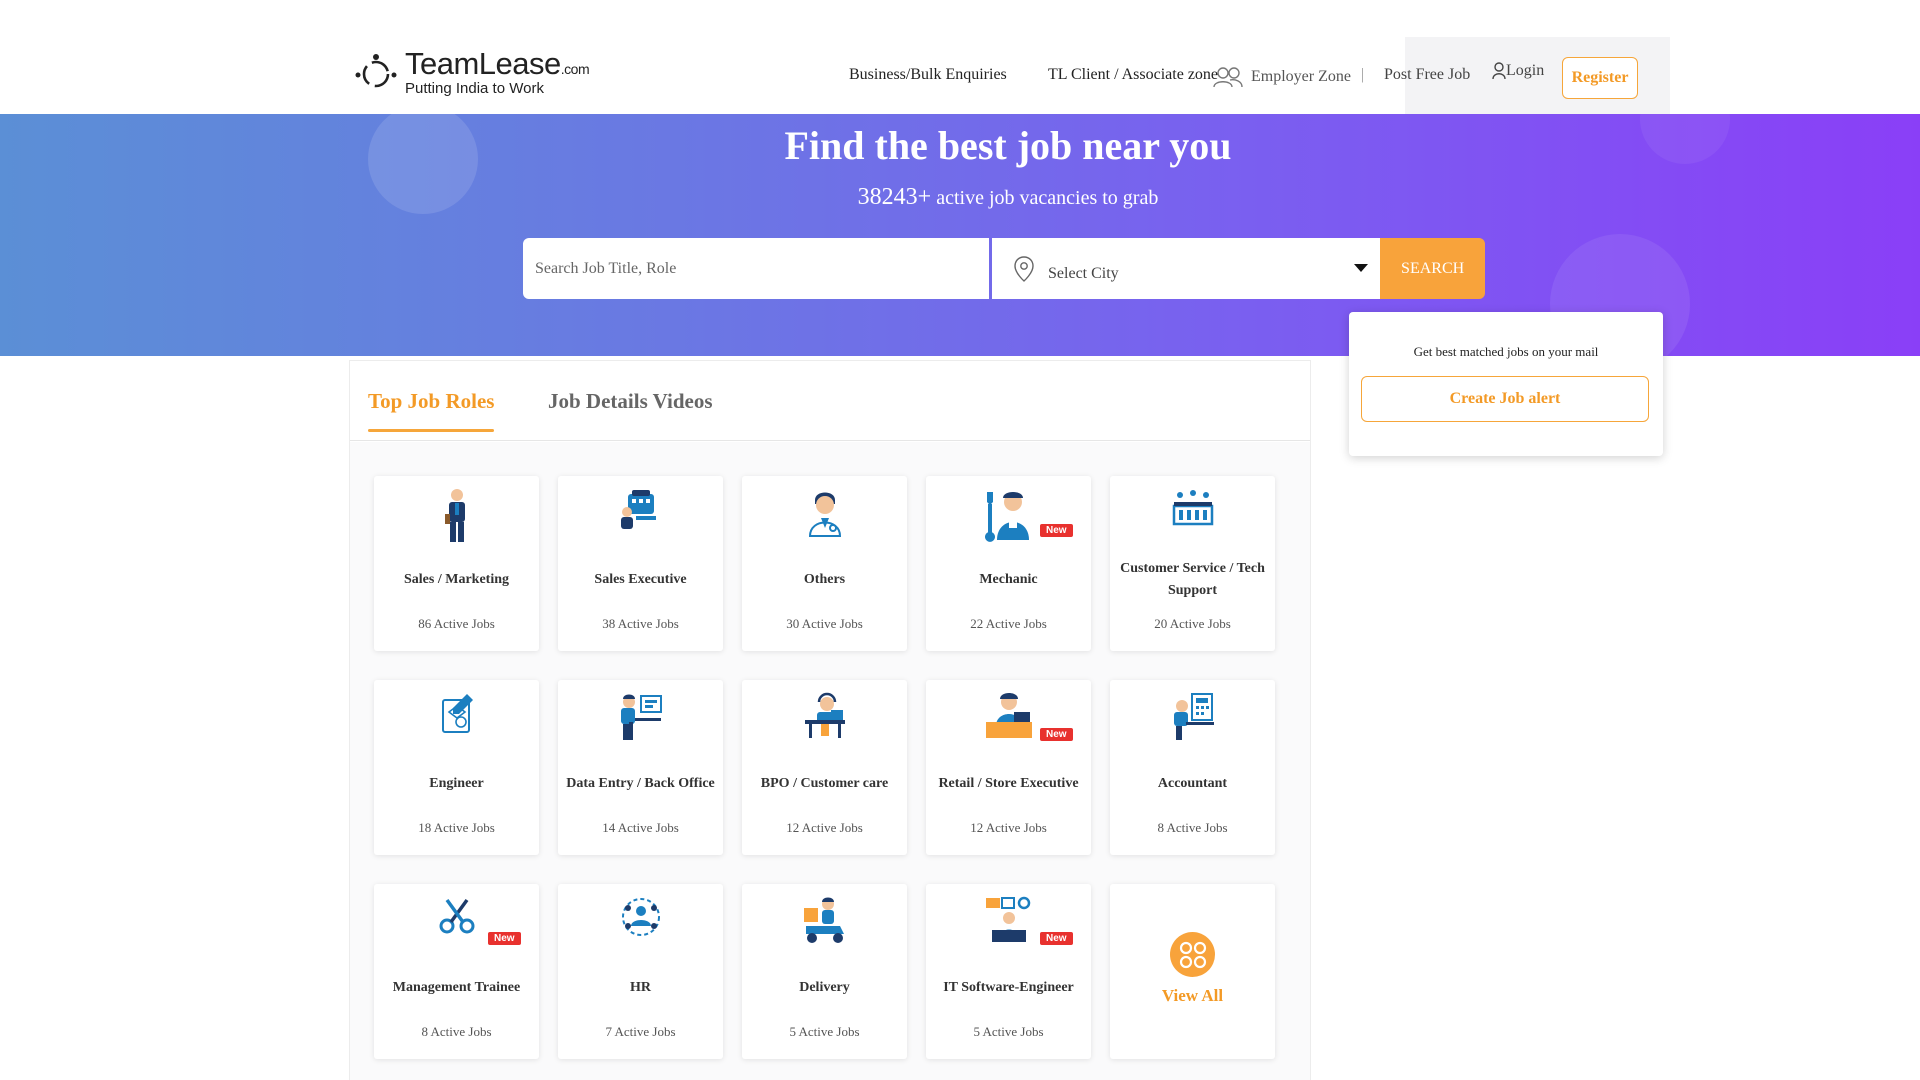 The height and width of the screenshot is (1080, 1920). Describe the element at coordinates (830, 401) in the screenshot. I see `panel-tabs: Top Job Roles Job Details Videos` at that location.